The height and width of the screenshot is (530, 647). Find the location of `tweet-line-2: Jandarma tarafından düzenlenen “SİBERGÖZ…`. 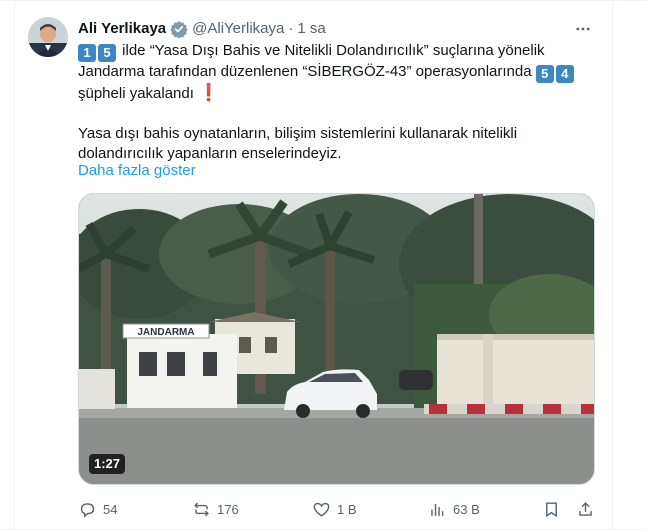

tweet-line-2: Jandarma tarafından düzenlenen “SİBERGÖZ… is located at coordinates (343, 72).